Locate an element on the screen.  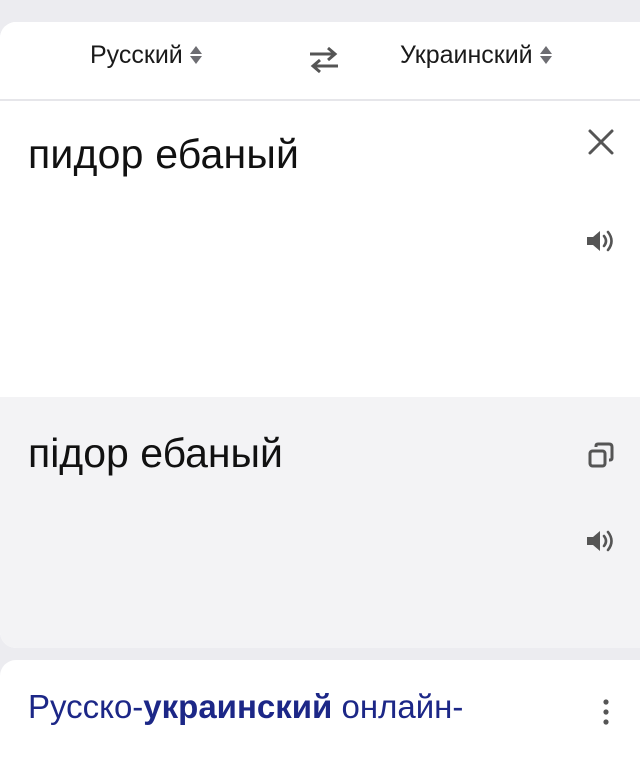
close-icon is located at coordinates (601, 142).